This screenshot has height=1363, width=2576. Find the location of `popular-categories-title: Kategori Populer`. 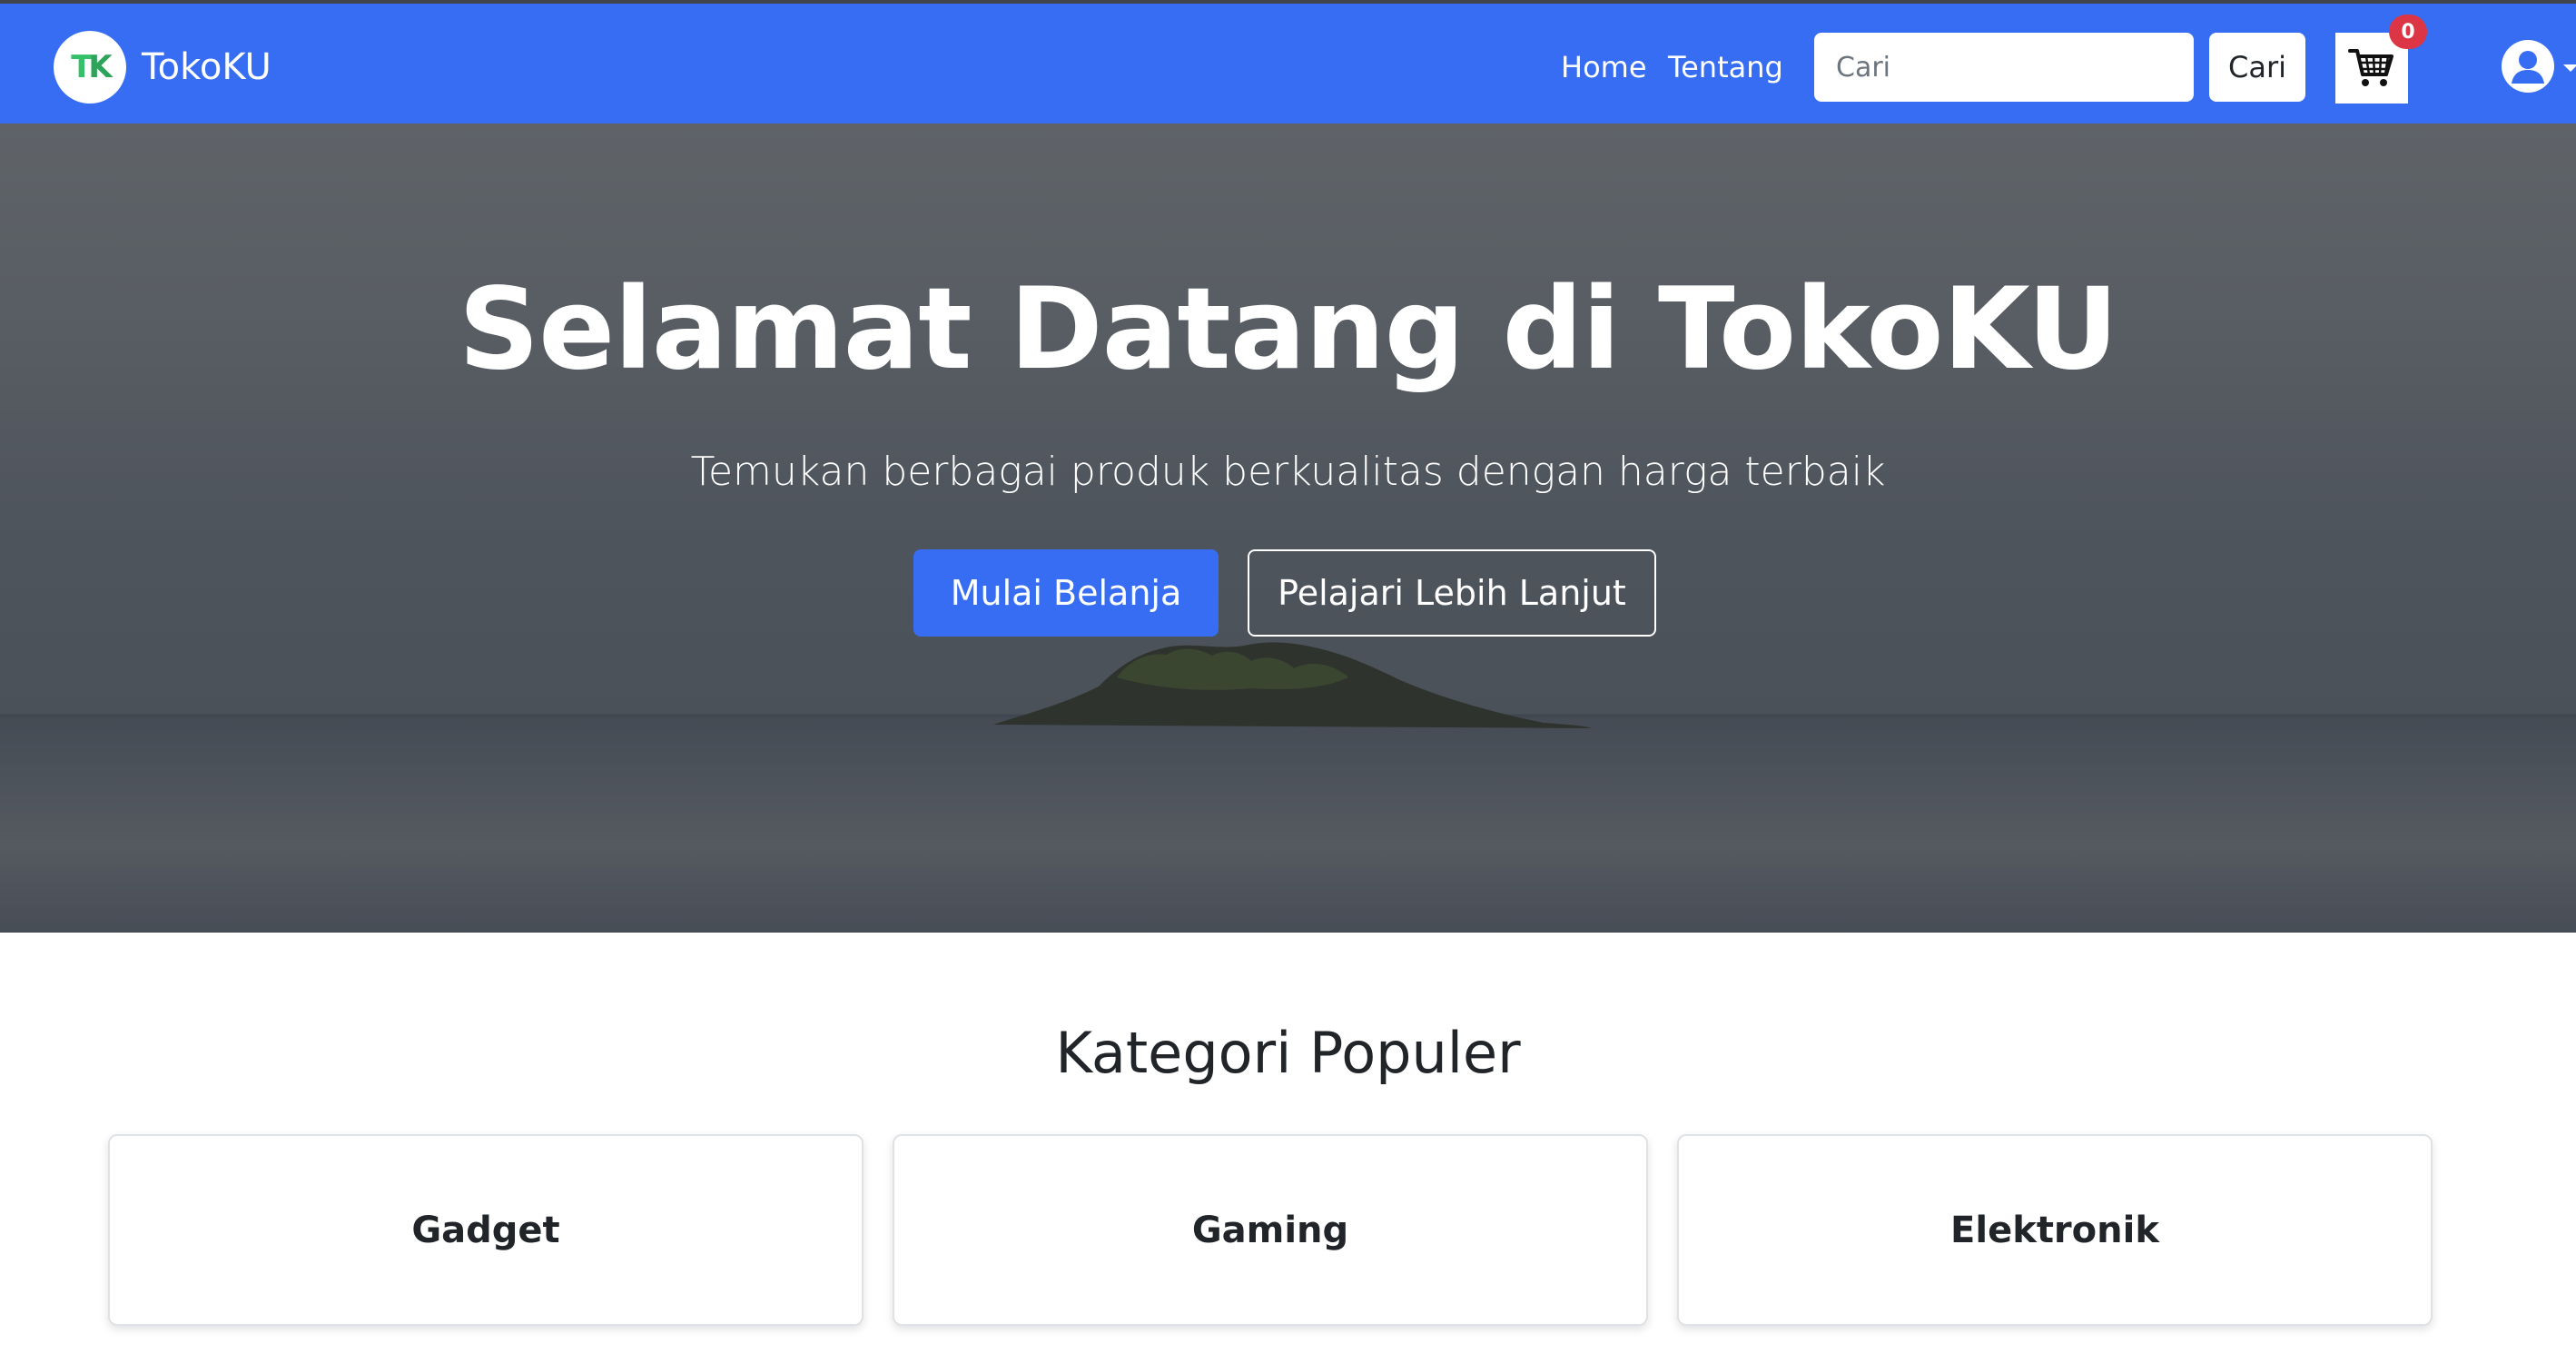

popular-categories-title: Kategori Populer is located at coordinates (1288, 1053).